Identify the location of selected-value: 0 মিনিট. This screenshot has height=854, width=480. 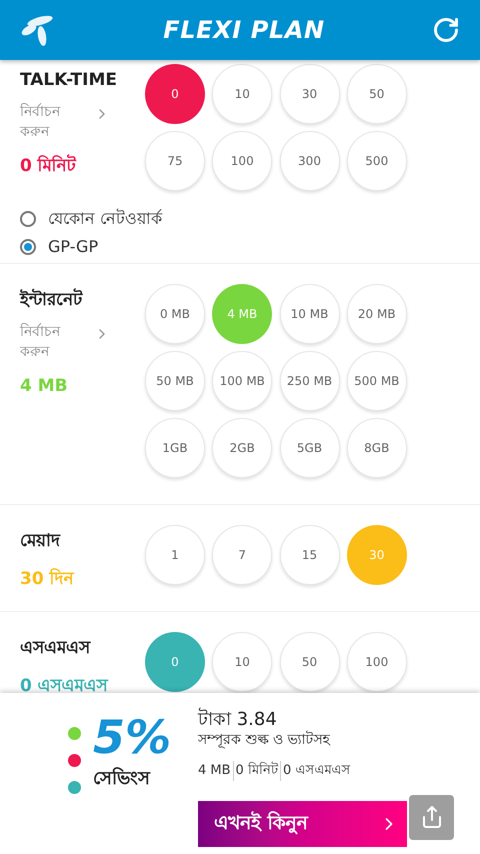
(49, 166).